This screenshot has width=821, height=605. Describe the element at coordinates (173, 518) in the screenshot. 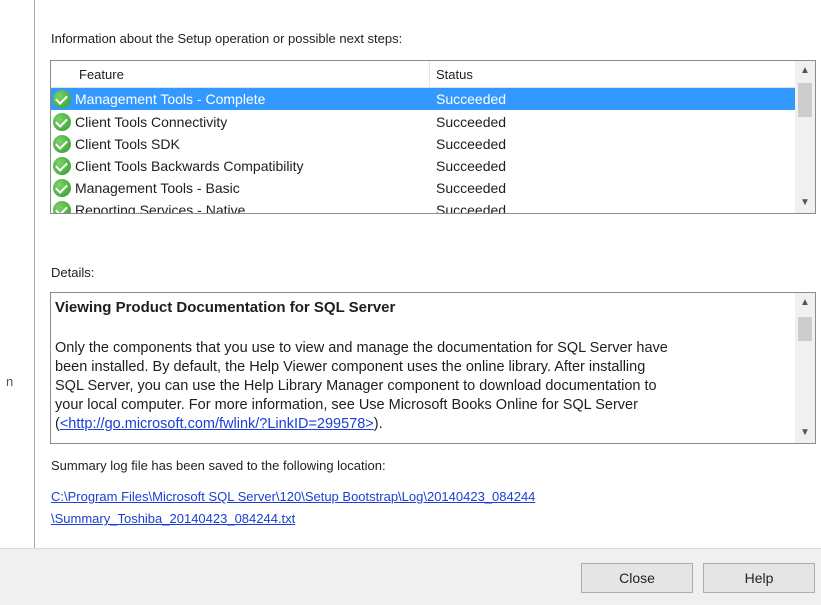

I see `summary-log-link-continued: \Summary_Toshiba_20140423_084244.txt` at that location.